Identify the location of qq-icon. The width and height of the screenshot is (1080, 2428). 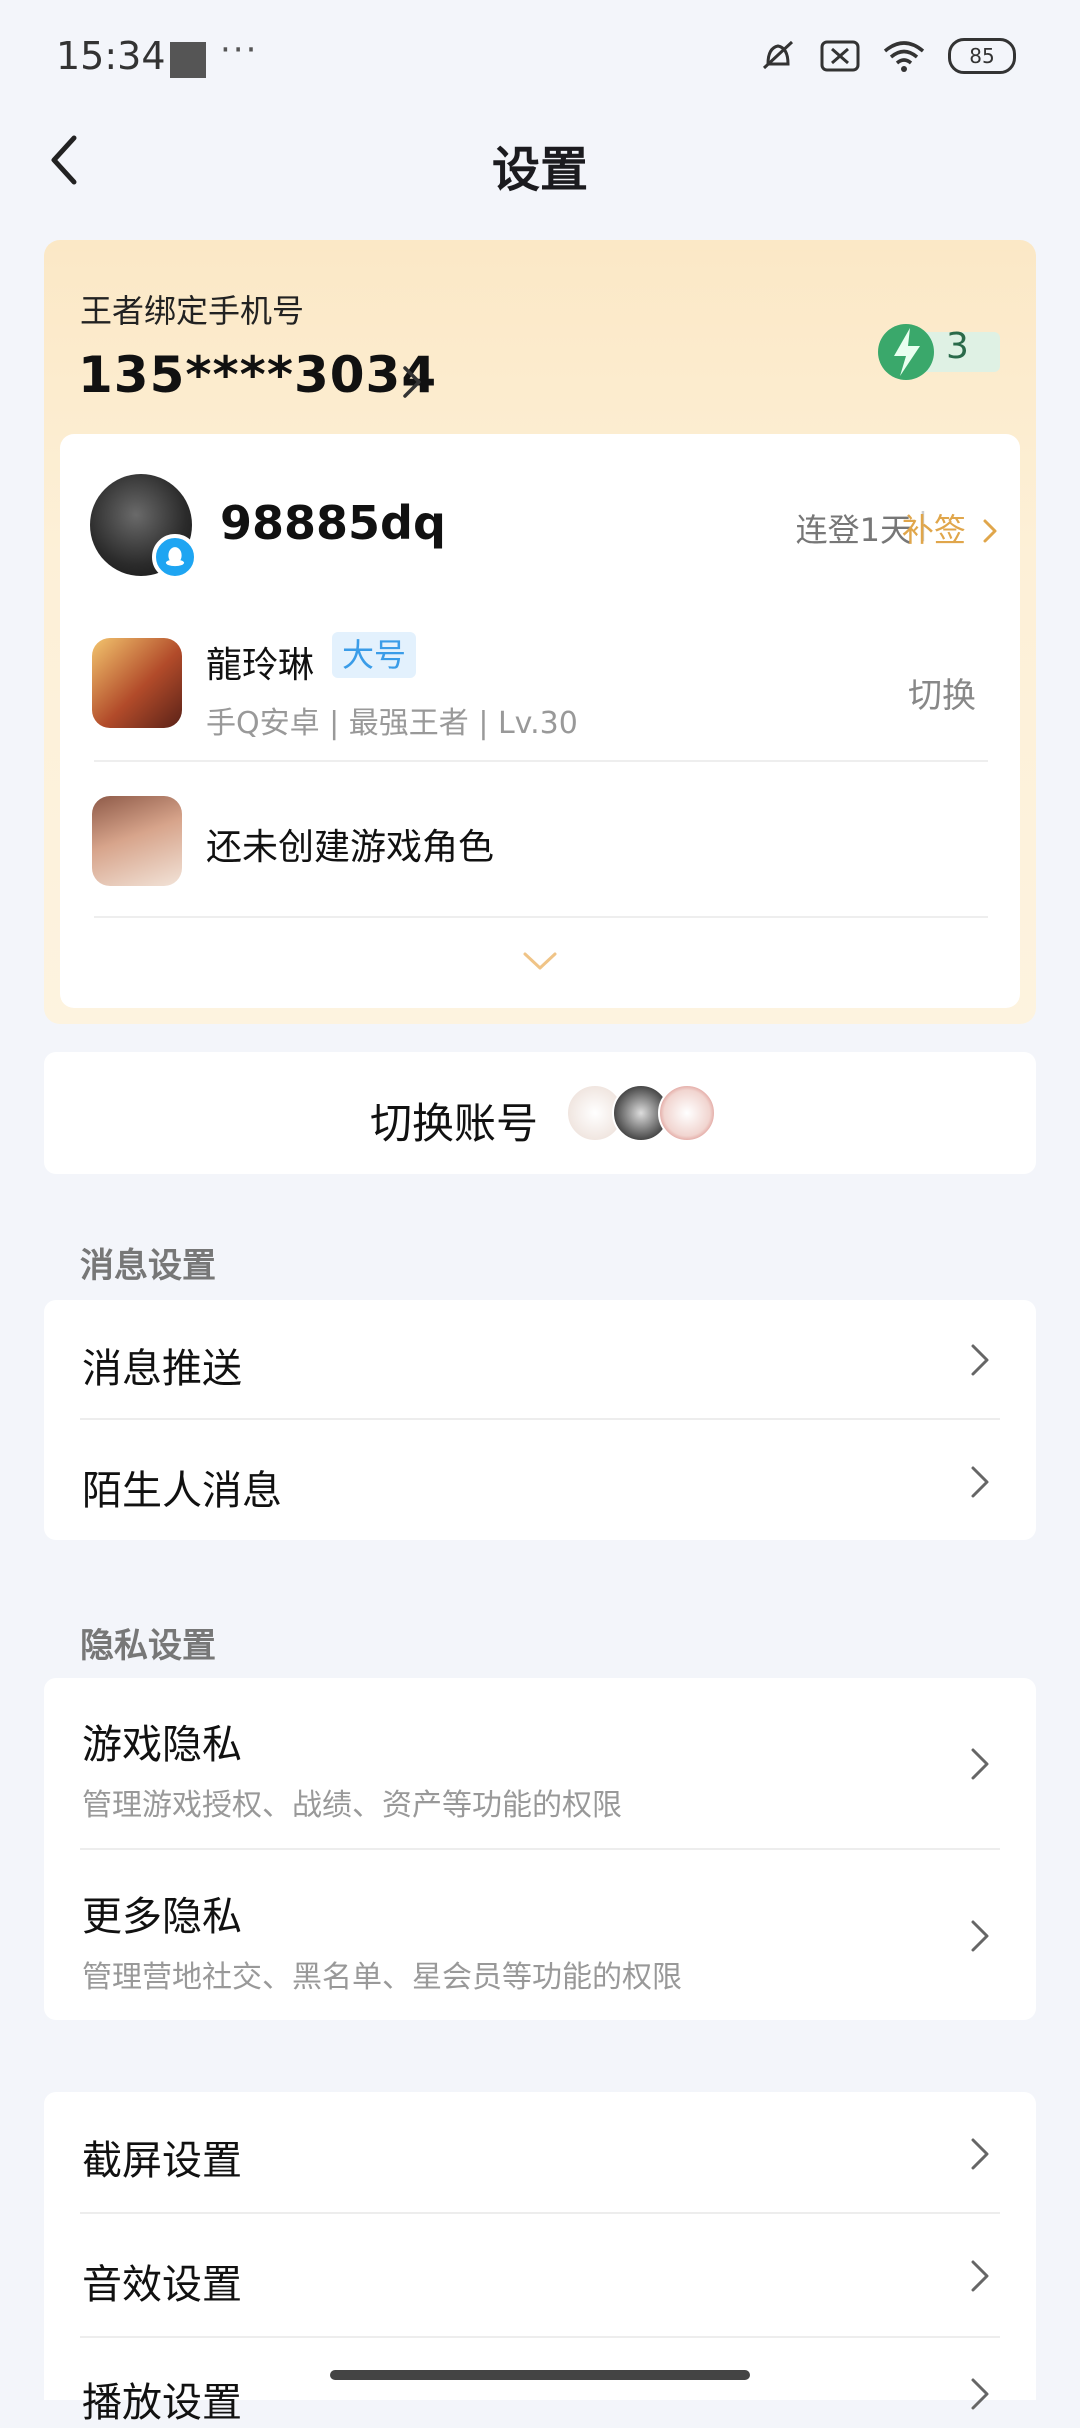
(175, 557).